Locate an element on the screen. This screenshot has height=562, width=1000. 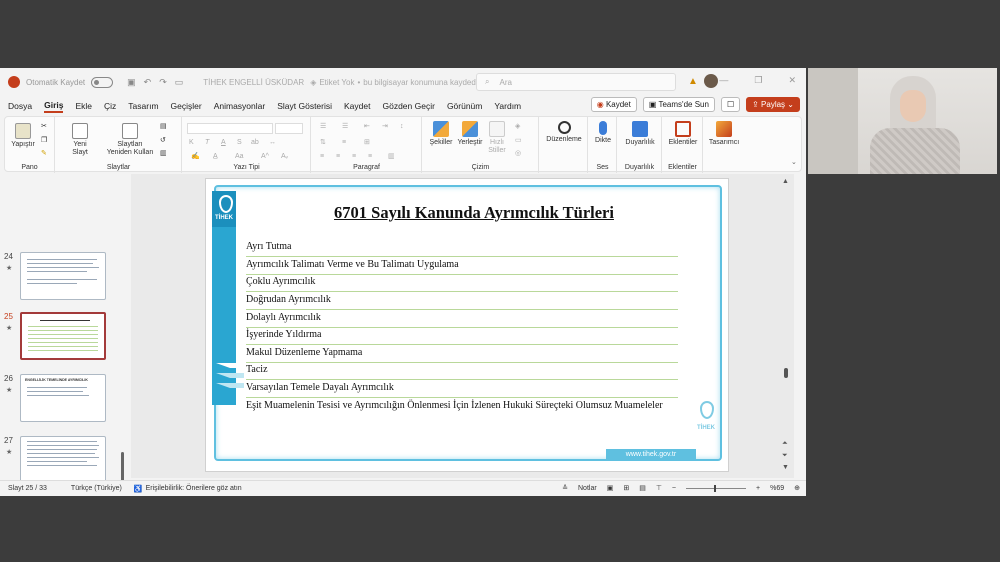
list-item: Taciz is located at coordinates (462, 372).